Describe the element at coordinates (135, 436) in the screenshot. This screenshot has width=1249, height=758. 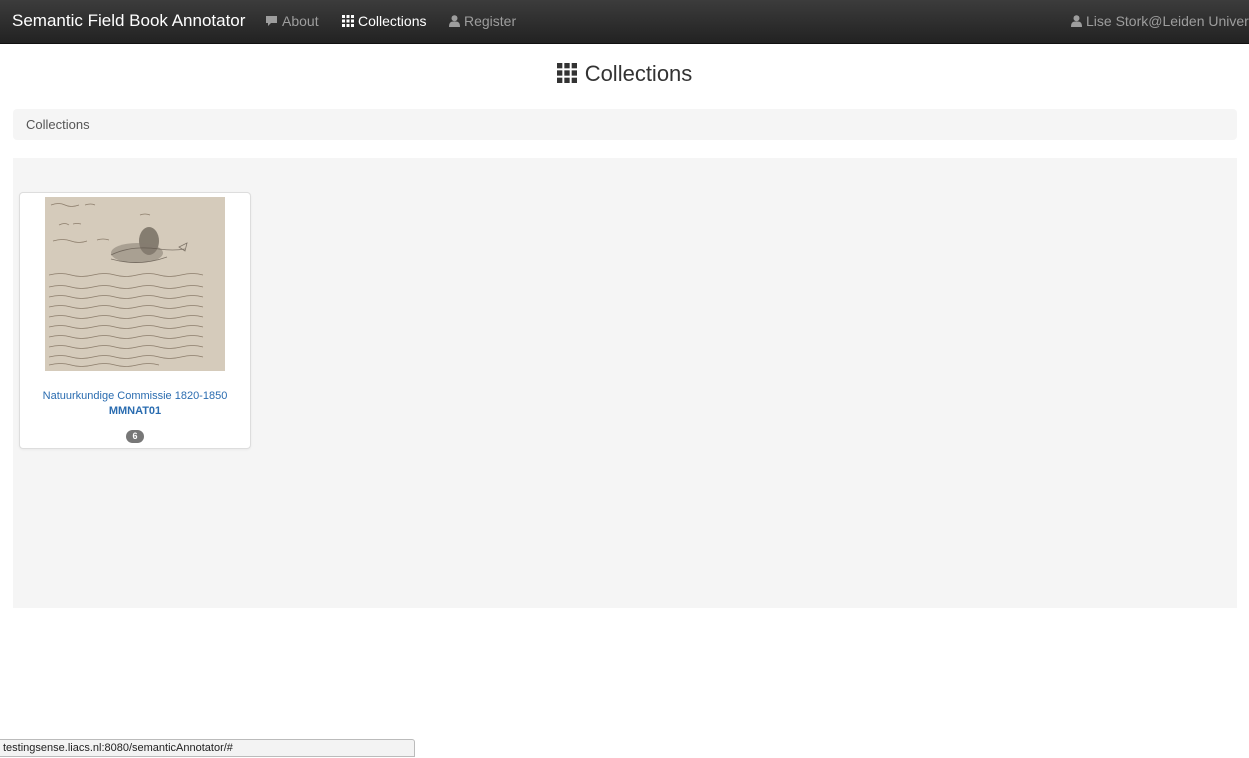
I see `item-count-badge: 6` at that location.